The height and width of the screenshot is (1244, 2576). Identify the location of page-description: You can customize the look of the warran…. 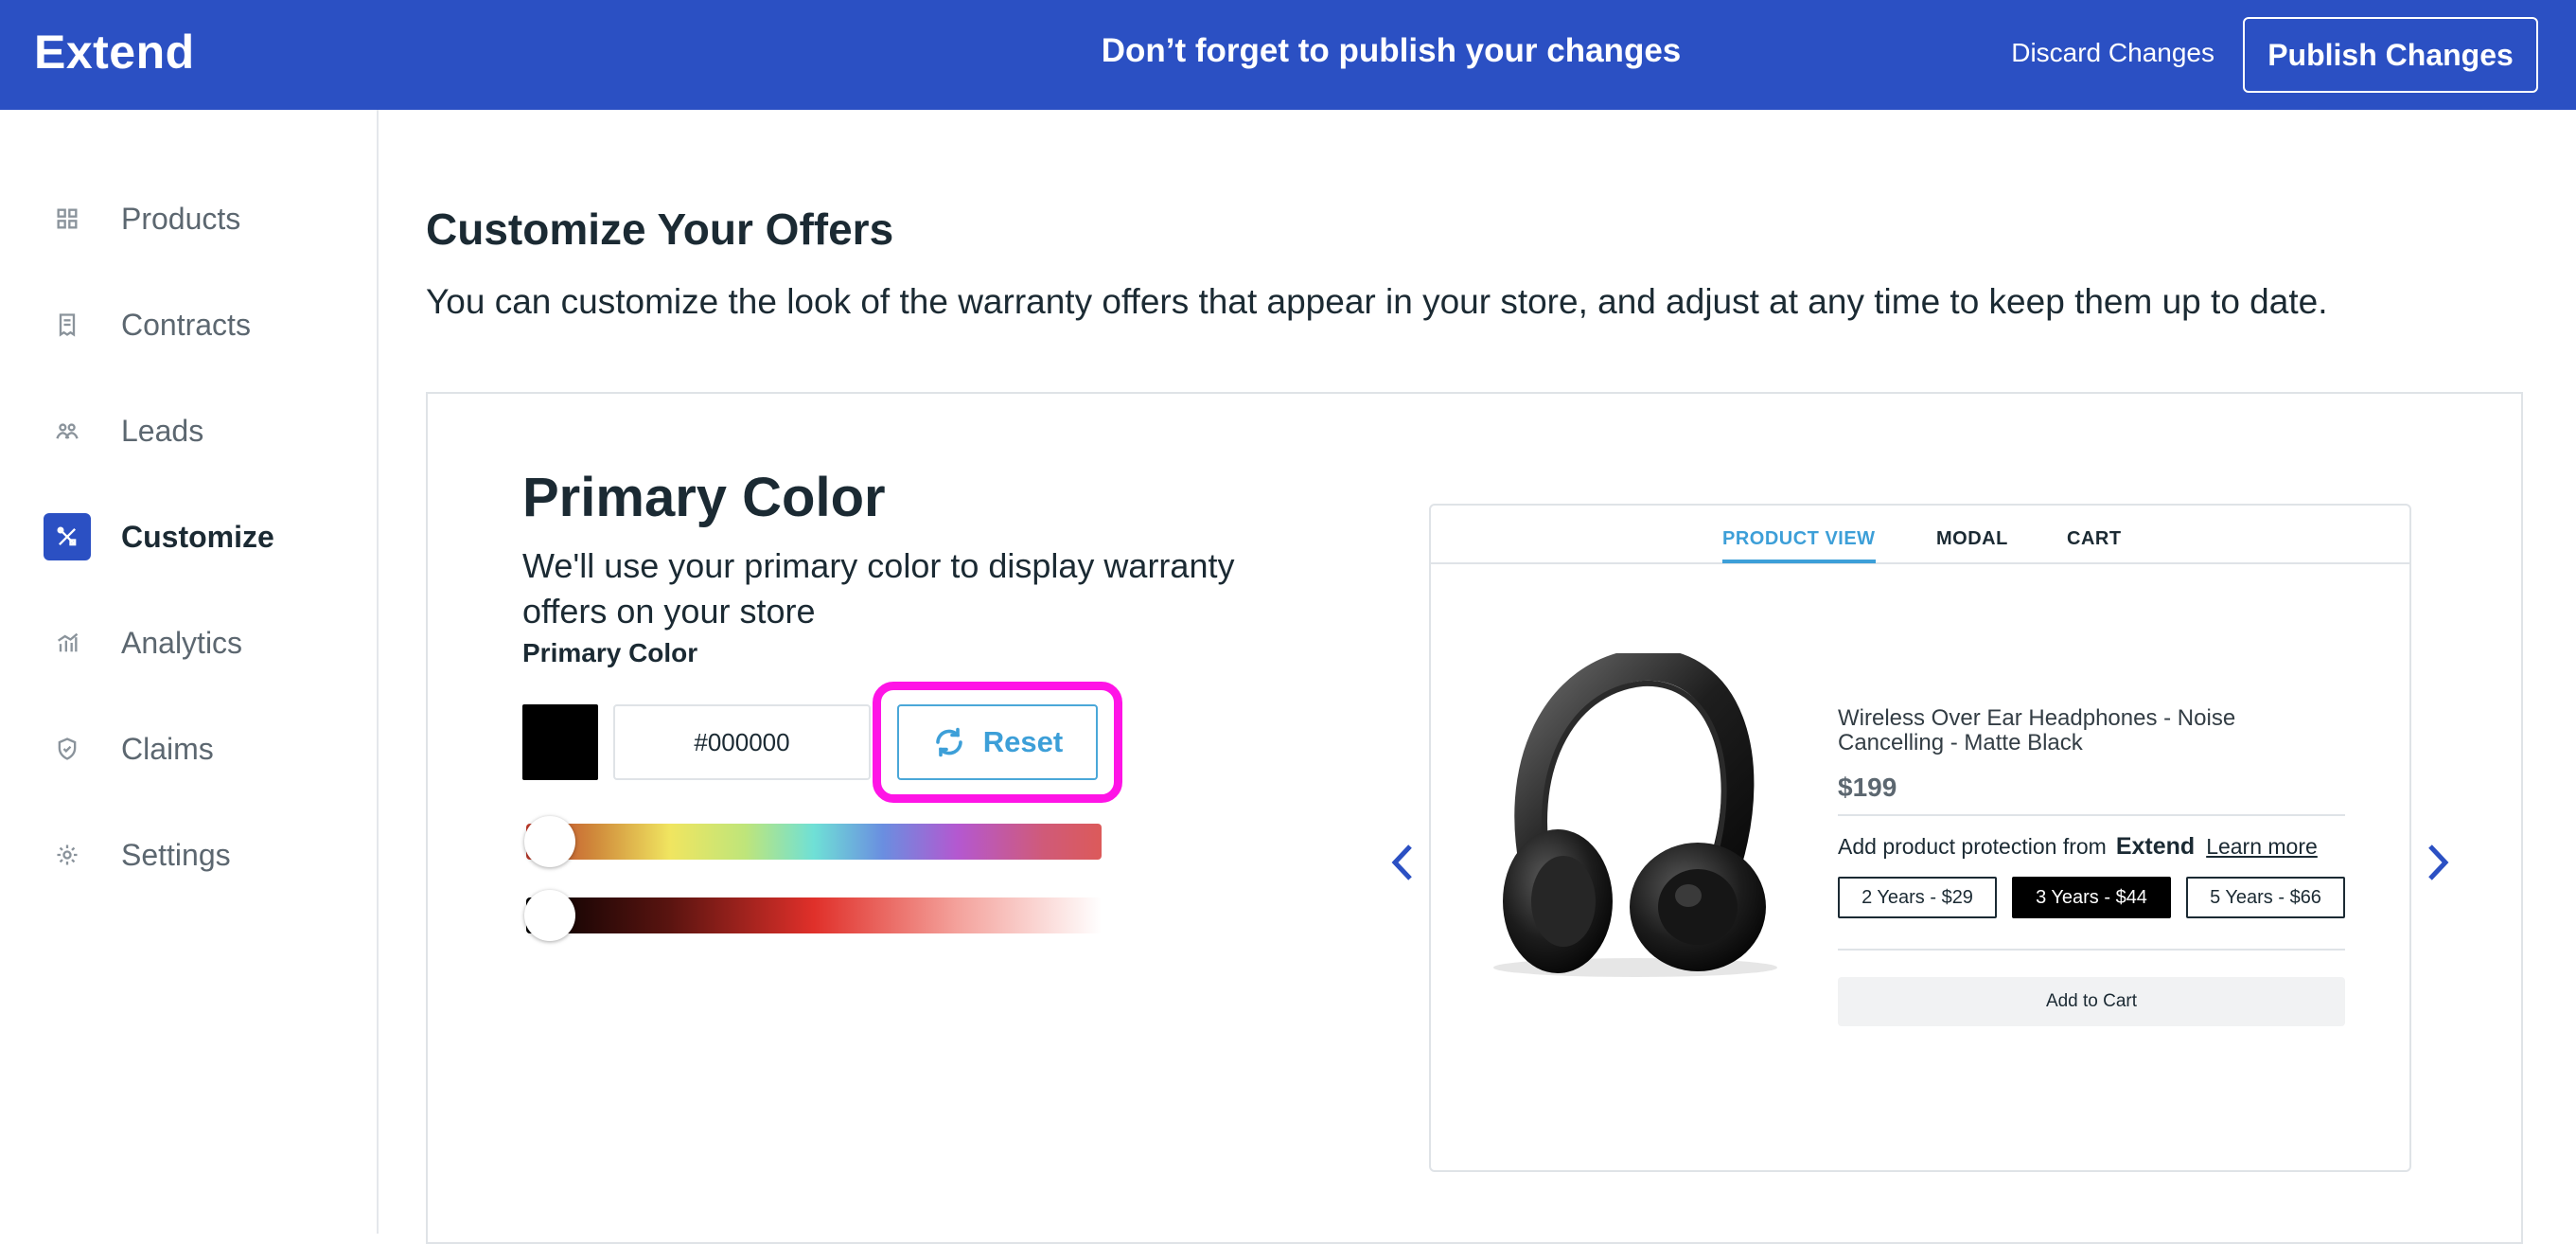
(1377, 301).